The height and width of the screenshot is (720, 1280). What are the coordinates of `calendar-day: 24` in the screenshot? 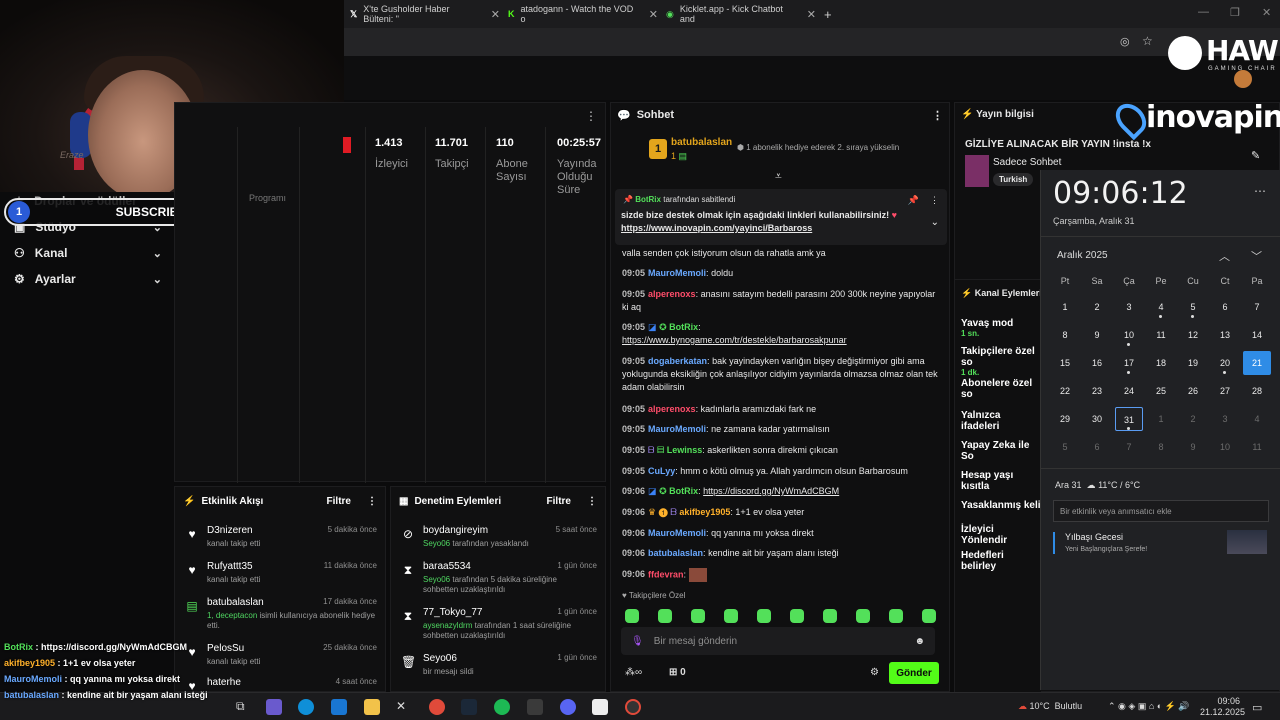 It's located at (1129, 391).